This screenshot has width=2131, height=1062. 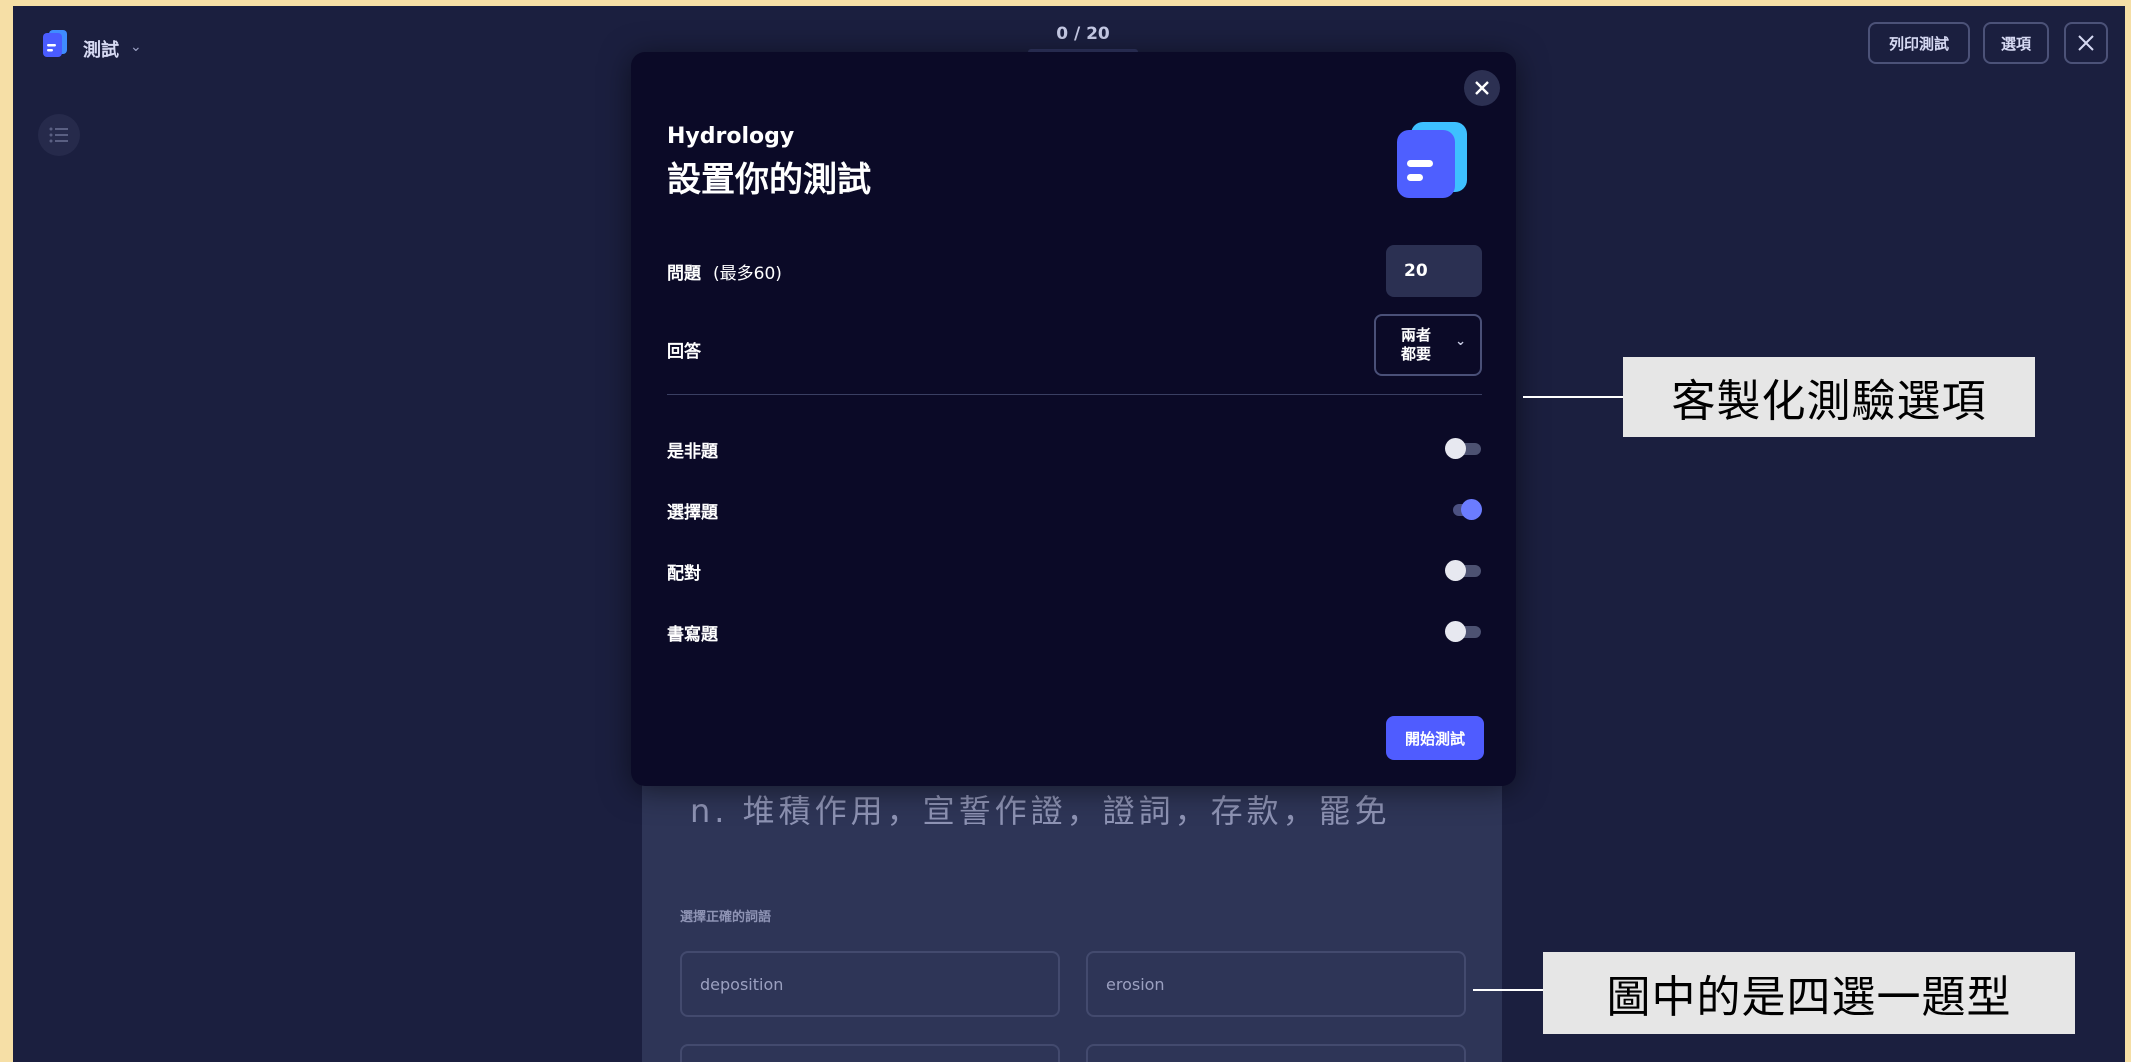 What do you see at coordinates (1463, 631) in the screenshot?
I see `written-toggle` at bounding box center [1463, 631].